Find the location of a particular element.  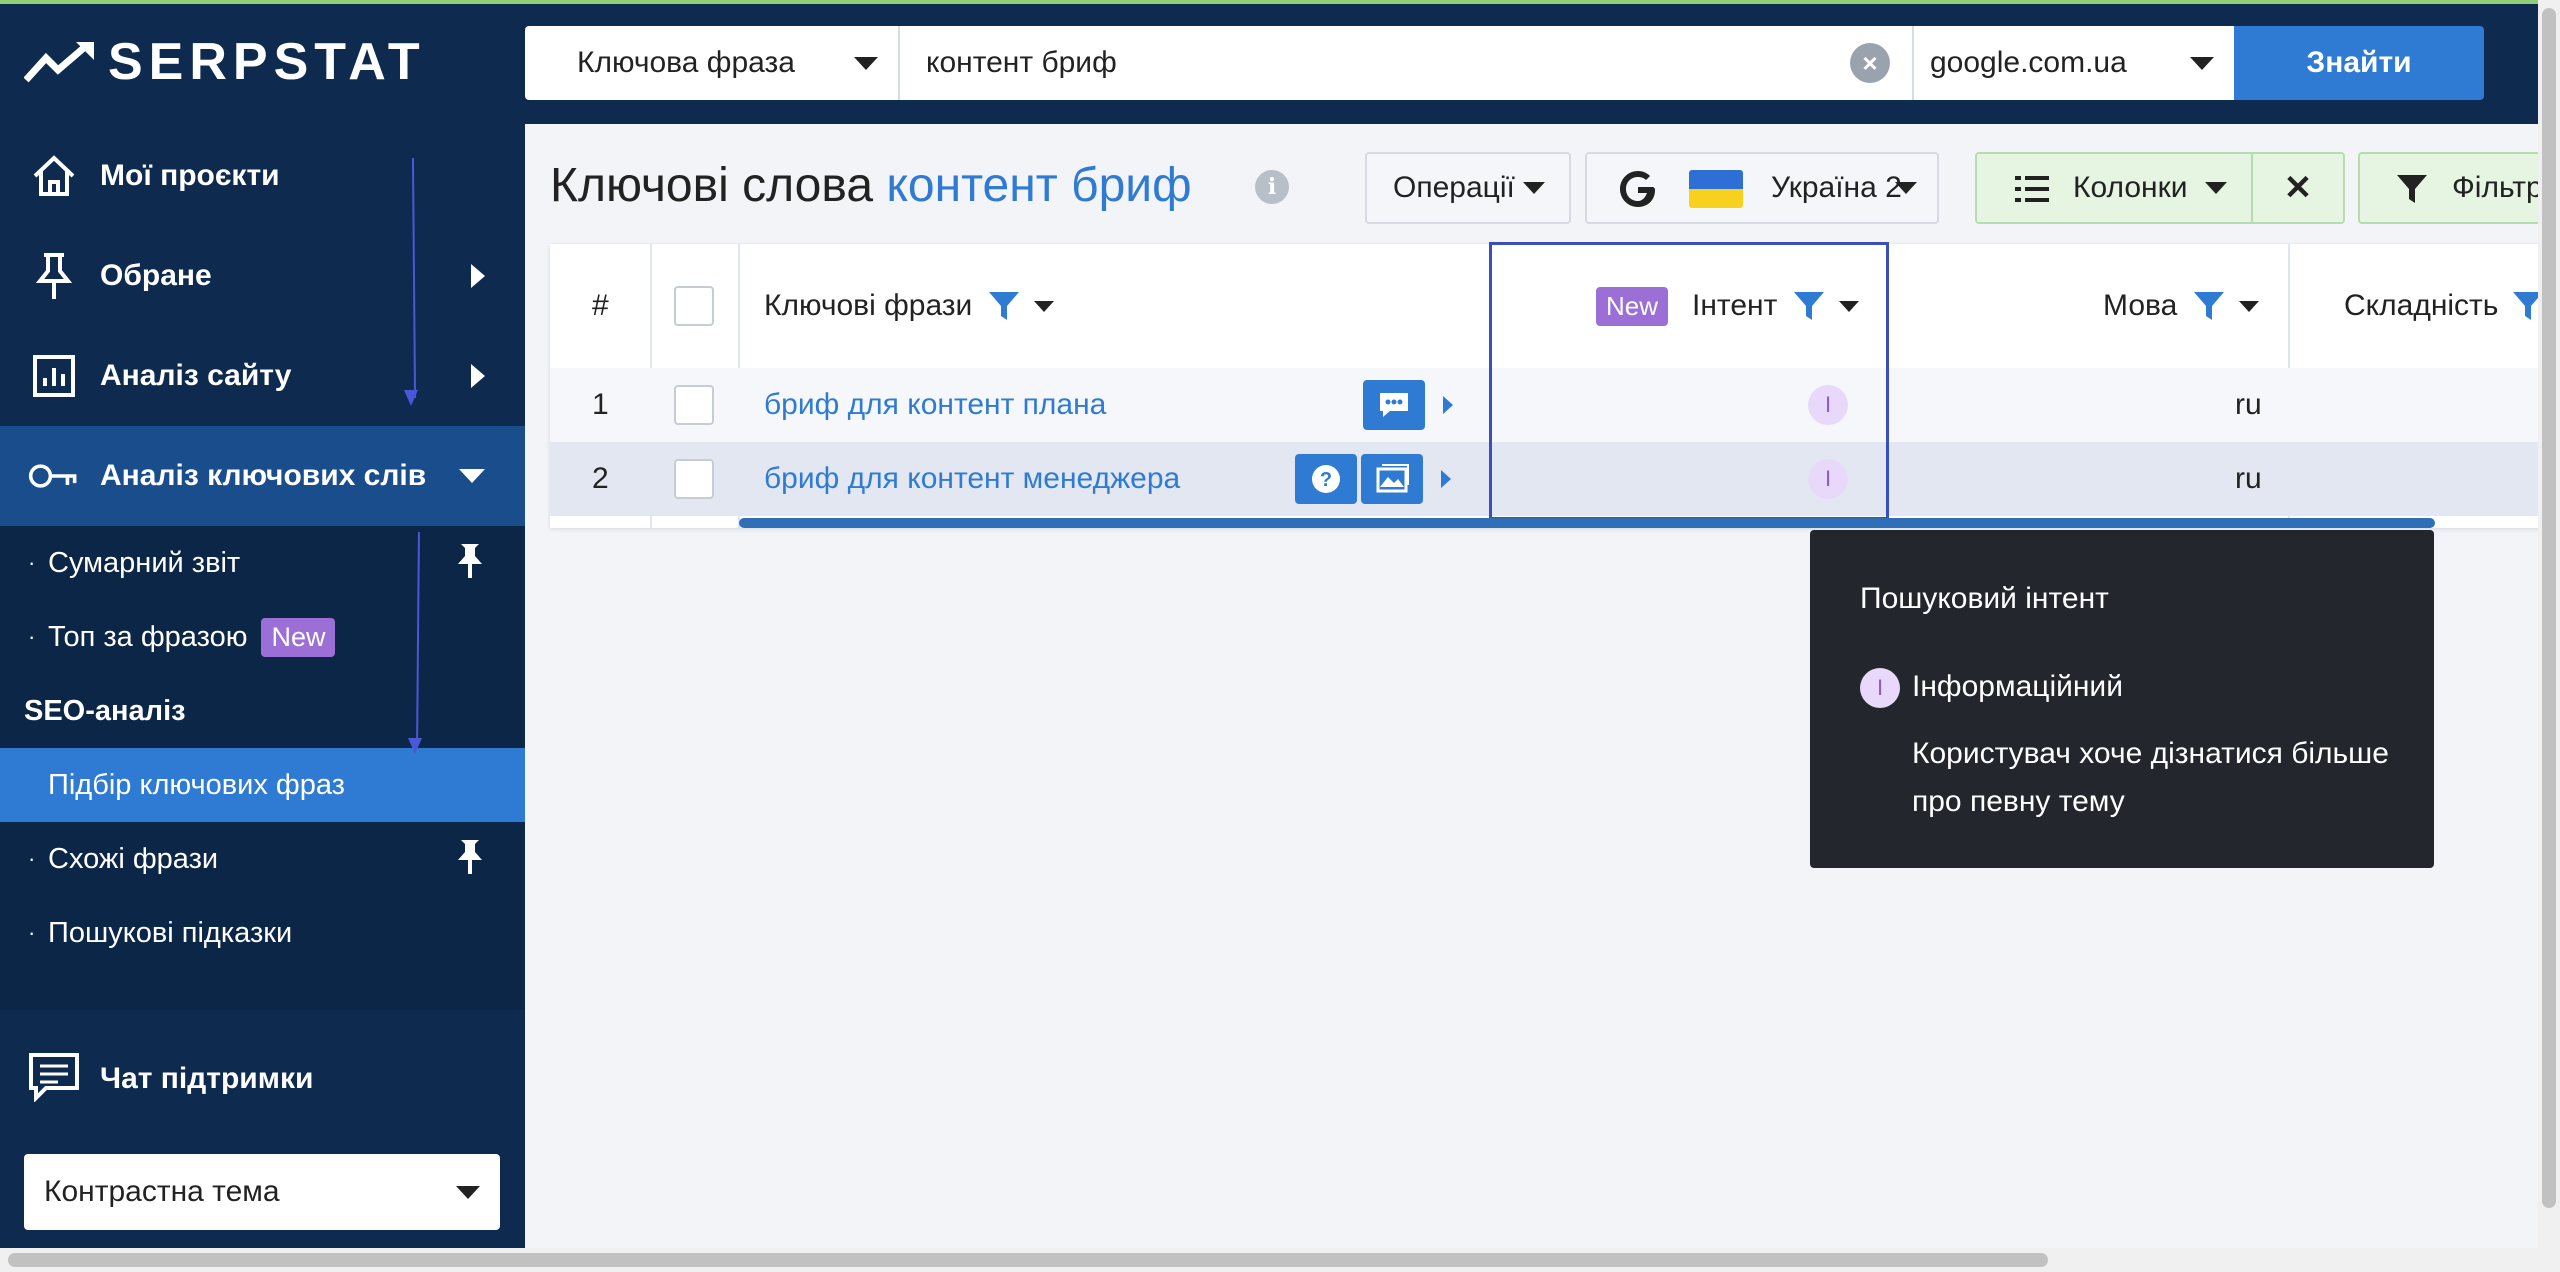

logo: SERPSTAT is located at coordinates (225, 62).